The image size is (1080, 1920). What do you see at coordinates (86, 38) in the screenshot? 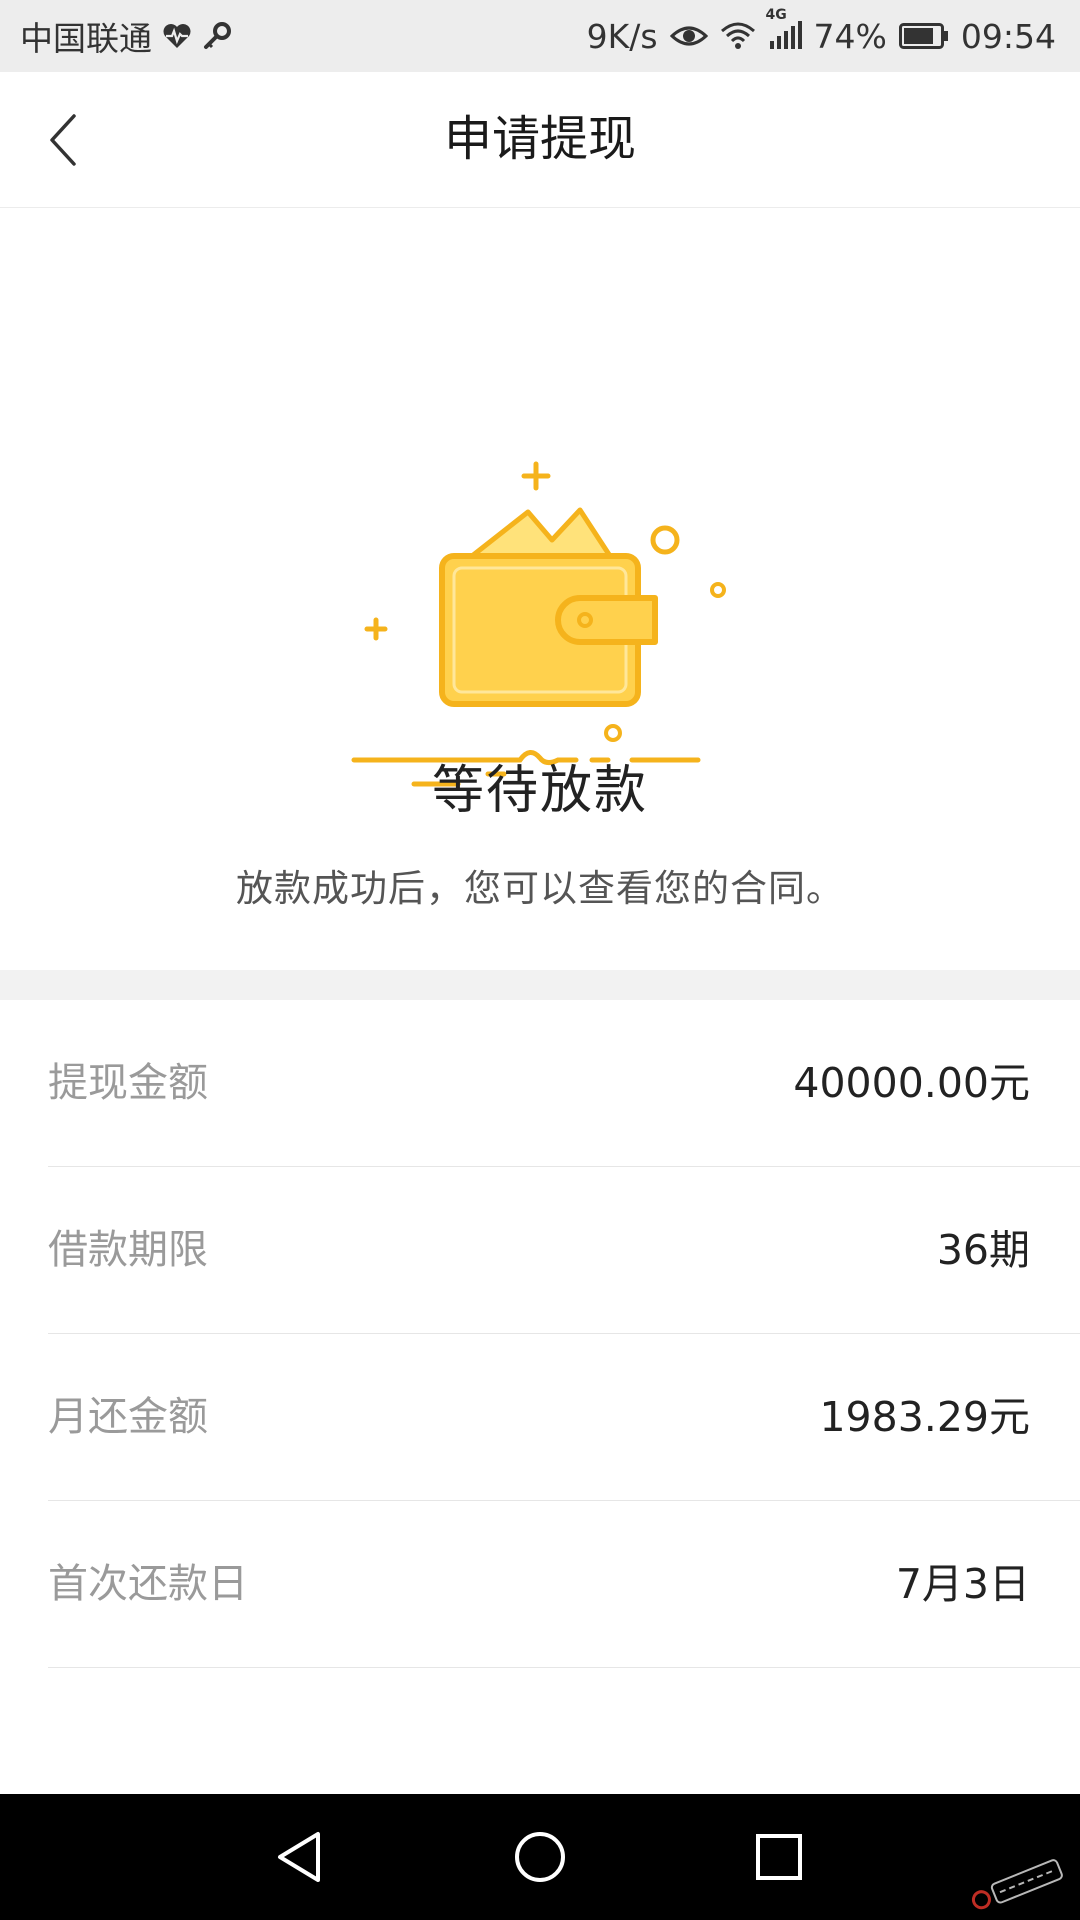
I see `carrier-name: 中国联通` at bounding box center [86, 38].